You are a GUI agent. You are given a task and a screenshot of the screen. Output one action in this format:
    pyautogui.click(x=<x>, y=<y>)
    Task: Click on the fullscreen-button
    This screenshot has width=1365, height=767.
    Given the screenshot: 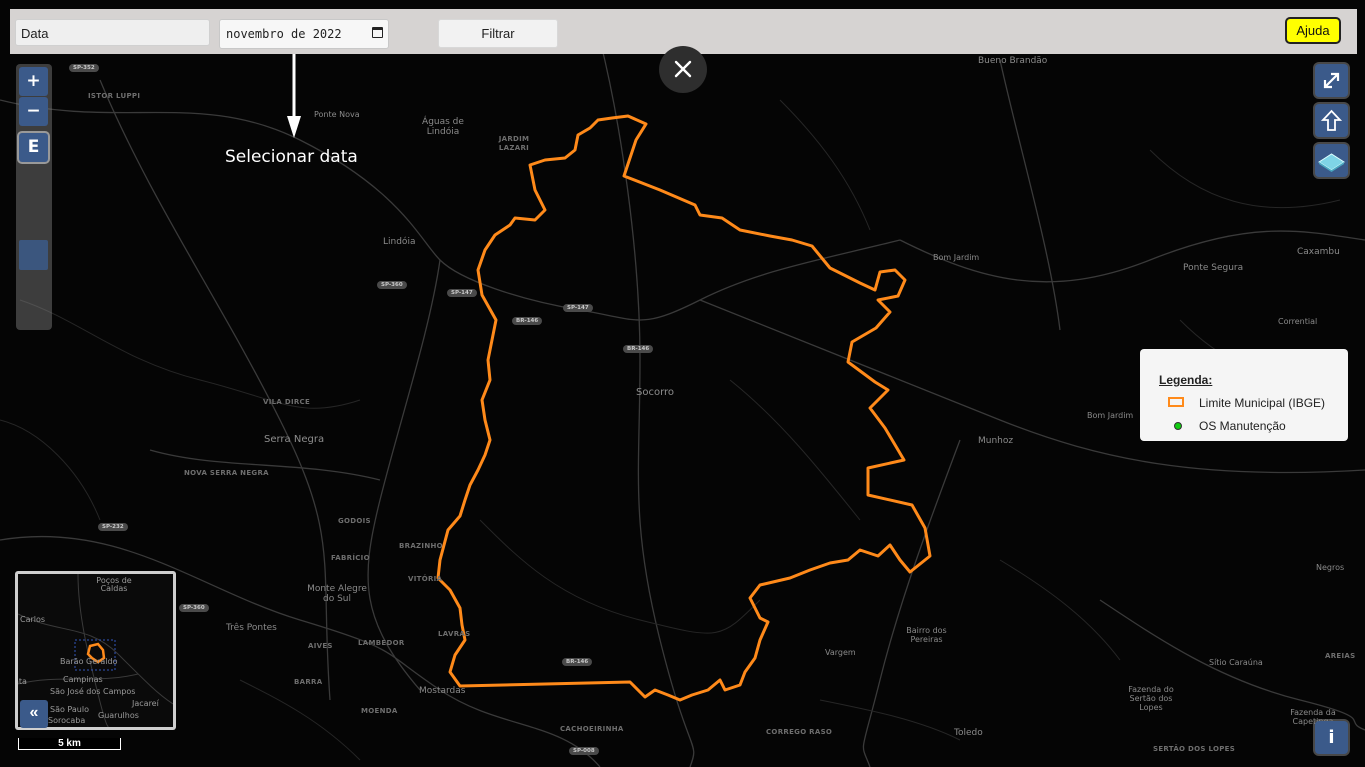 What is the action you would take?
    pyautogui.click(x=1331, y=80)
    